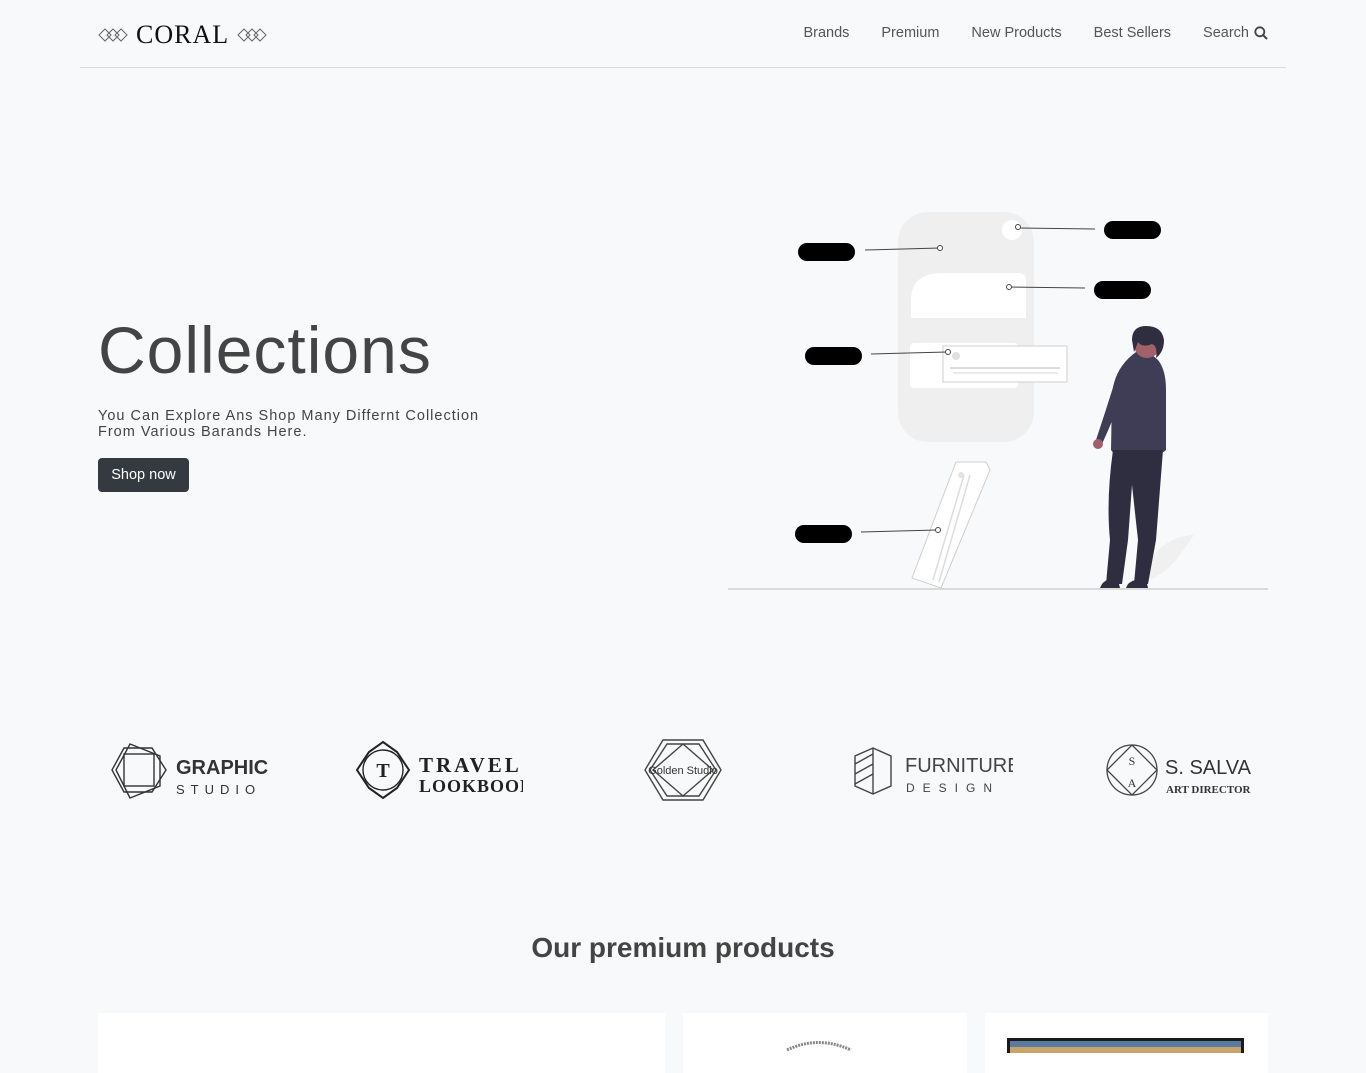 The width and height of the screenshot is (1366, 1073). I want to click on nav-item-brands: Brands, so click(826, 33).